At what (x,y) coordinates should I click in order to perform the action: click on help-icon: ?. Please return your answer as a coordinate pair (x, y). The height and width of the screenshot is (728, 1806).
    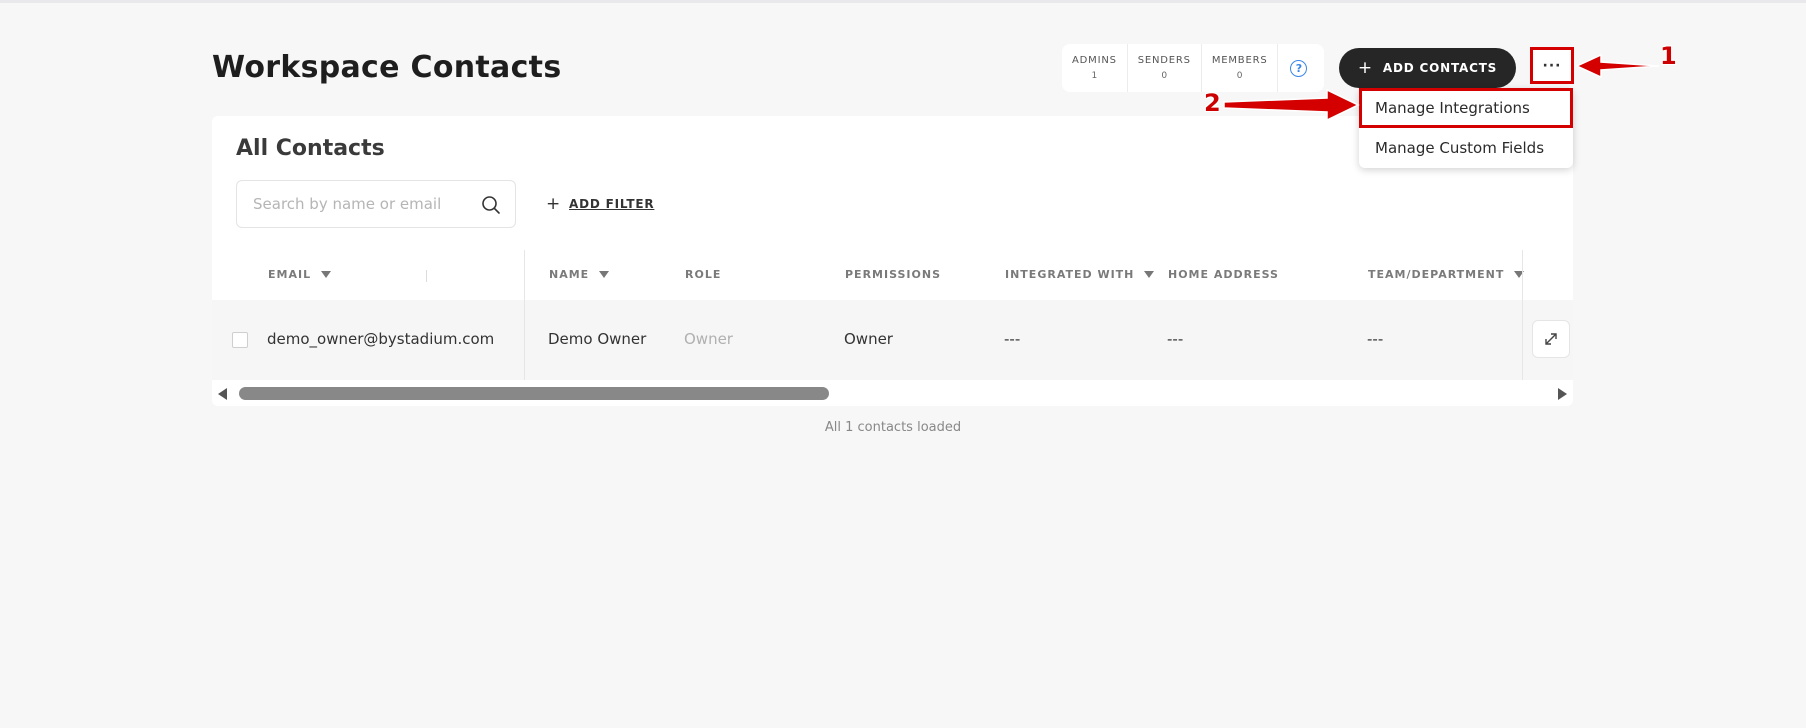
    Looking at the image, I should click on (1299, 68).